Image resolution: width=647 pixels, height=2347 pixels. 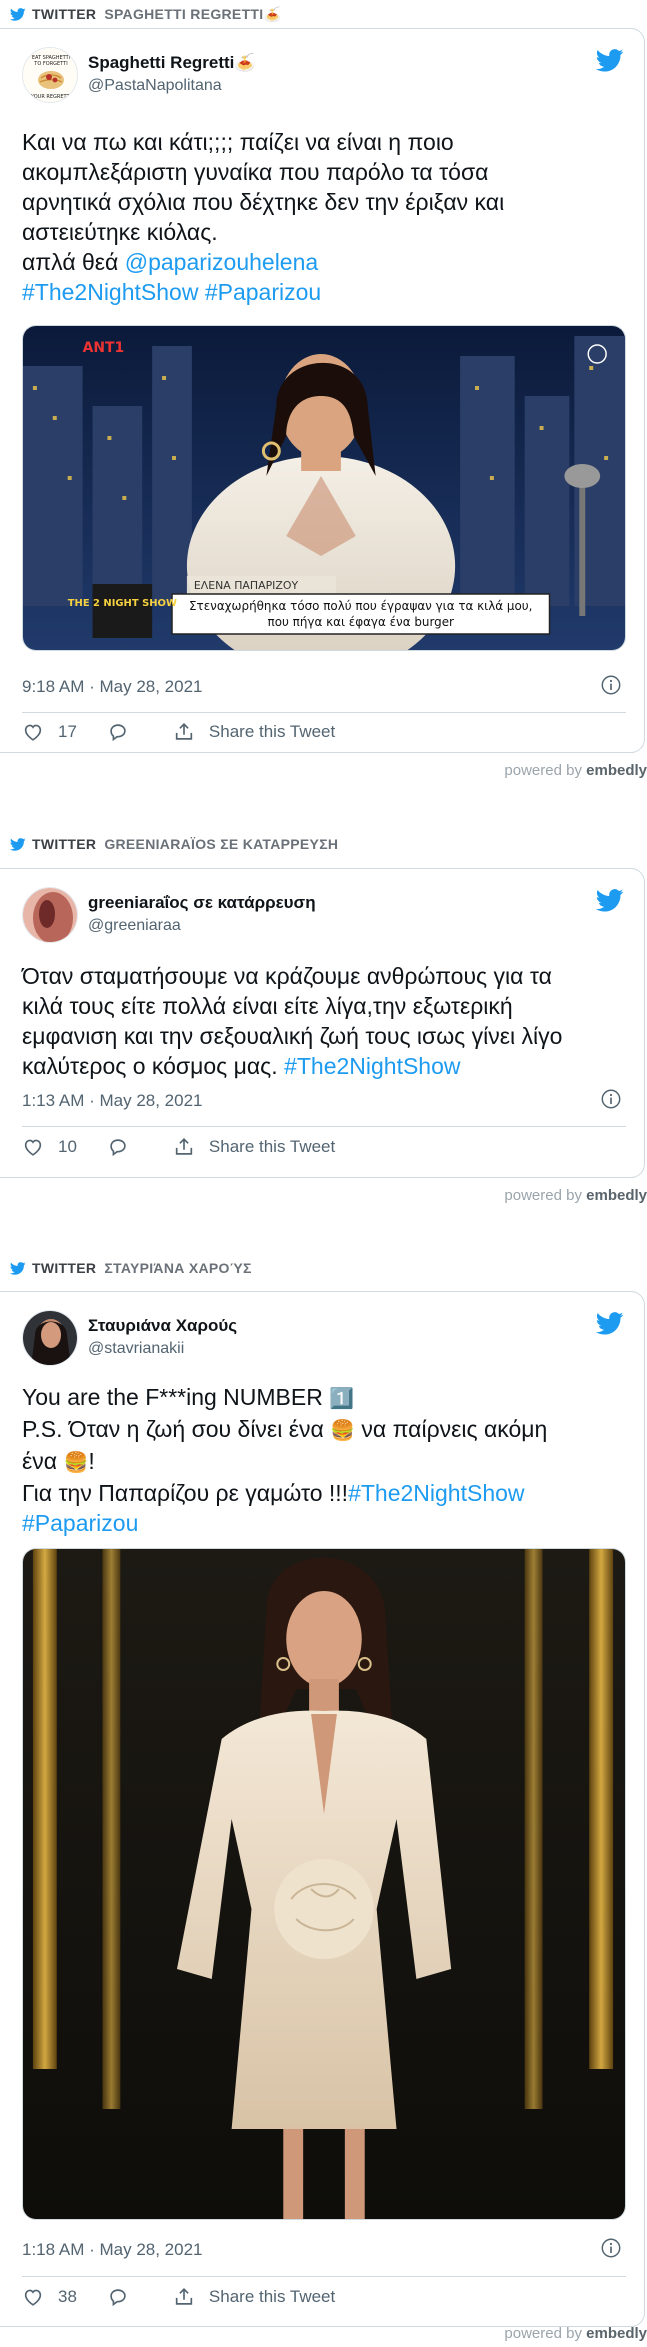 I want to click on avatar-image: EAT SPAGHETTI TO FORGETTI YOUR REGRETTI, so click(x=50, y=75).